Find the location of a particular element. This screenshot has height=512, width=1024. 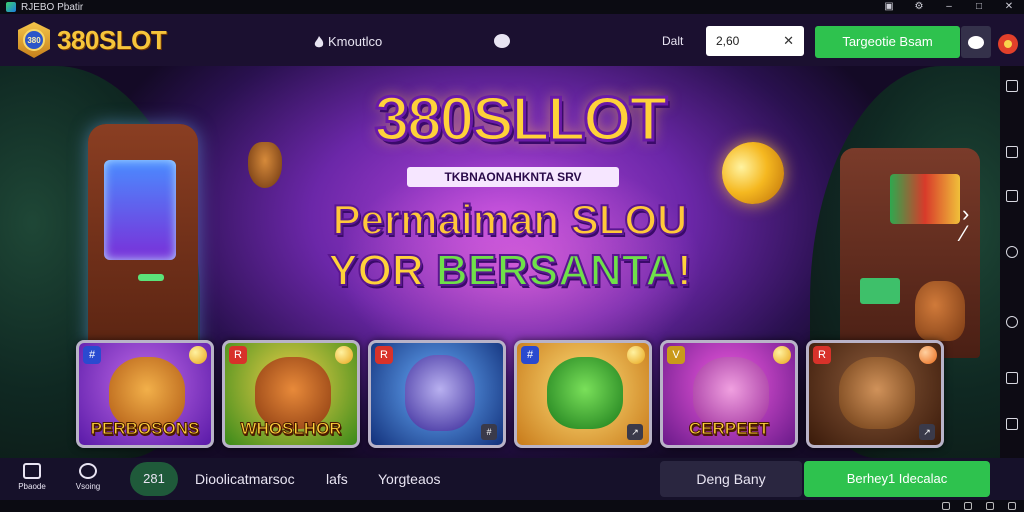

os-taskbar is located at coordinates (512, 506).